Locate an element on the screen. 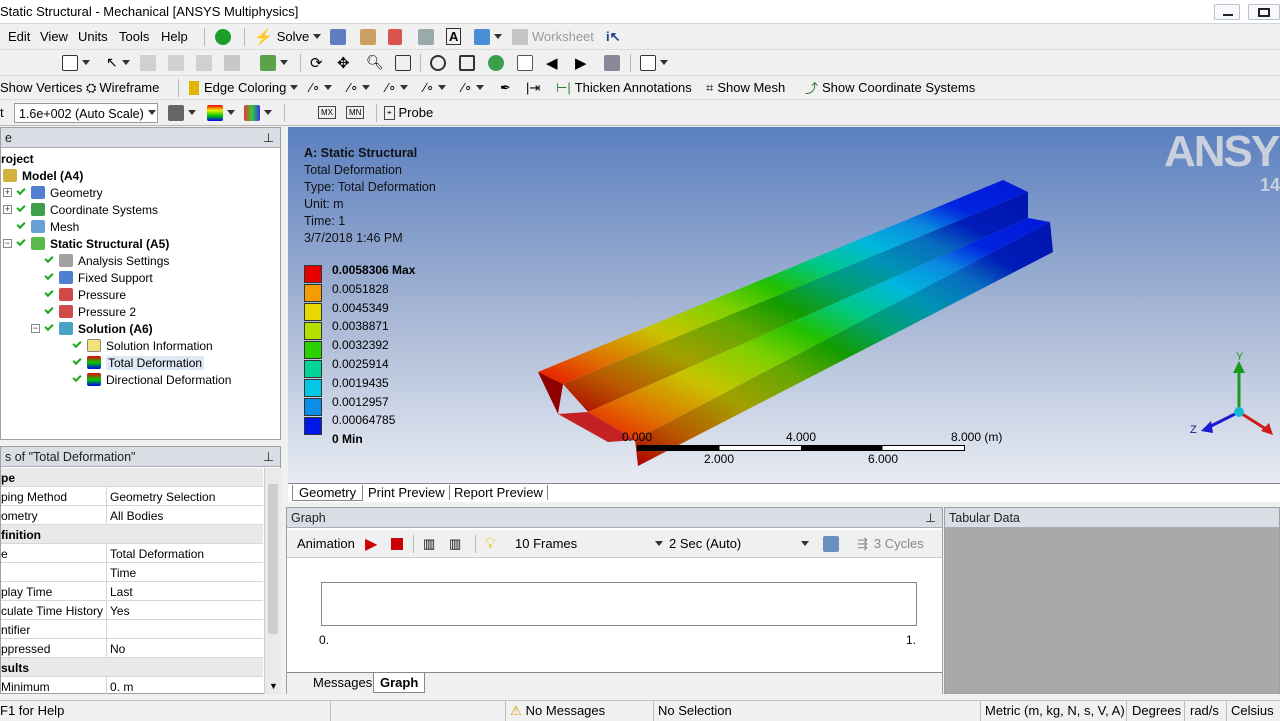 The height and width of the screenshot is (721, 1280). viewports-icon is located at coordinates (654, 62).